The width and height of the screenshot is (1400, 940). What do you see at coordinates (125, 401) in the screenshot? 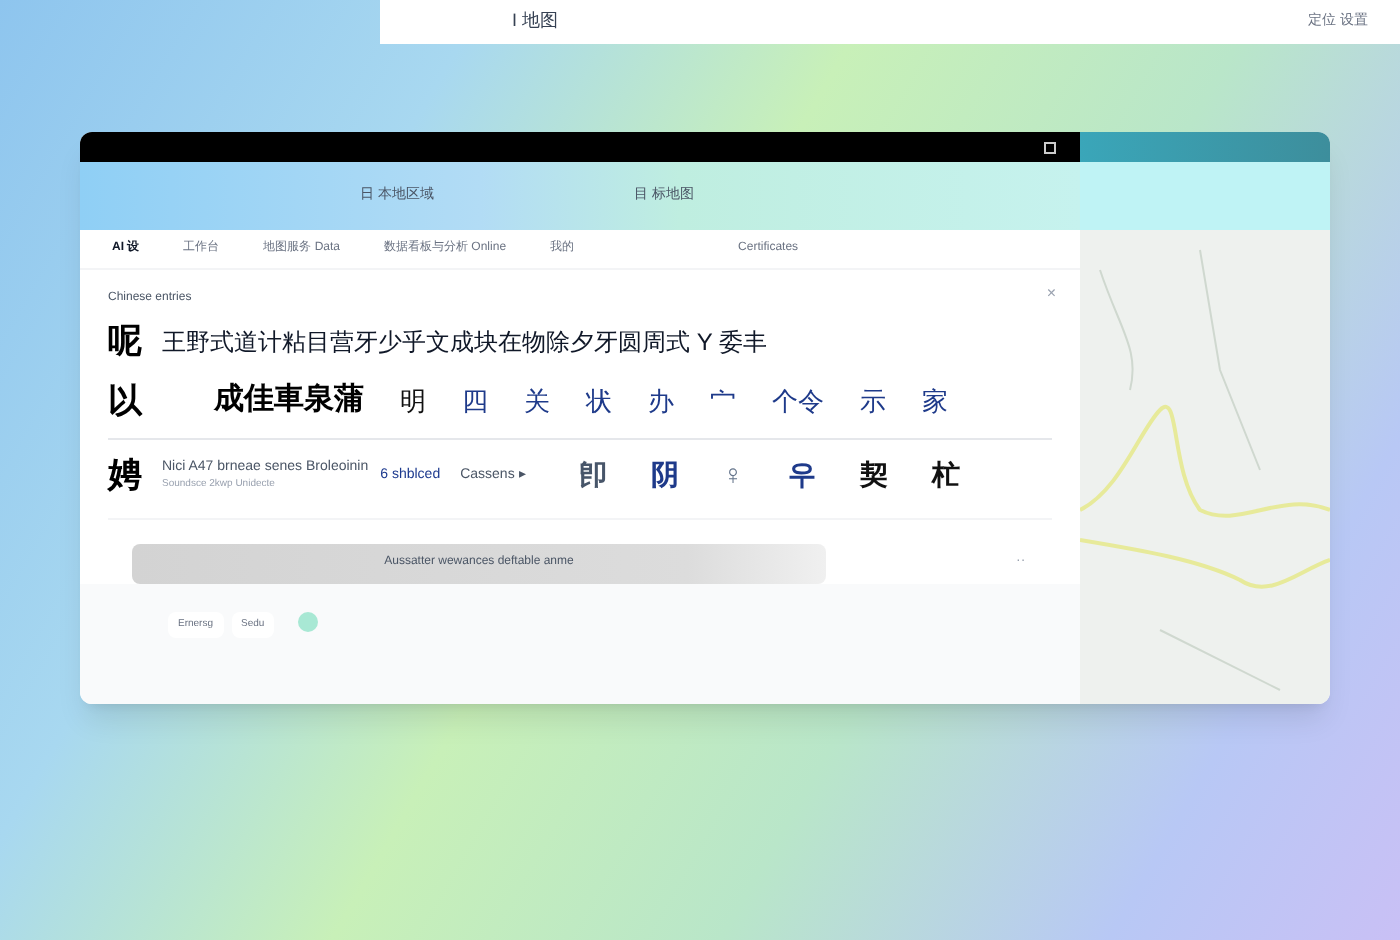
I see `entry-character: 以` at bounding box center [125, 401].